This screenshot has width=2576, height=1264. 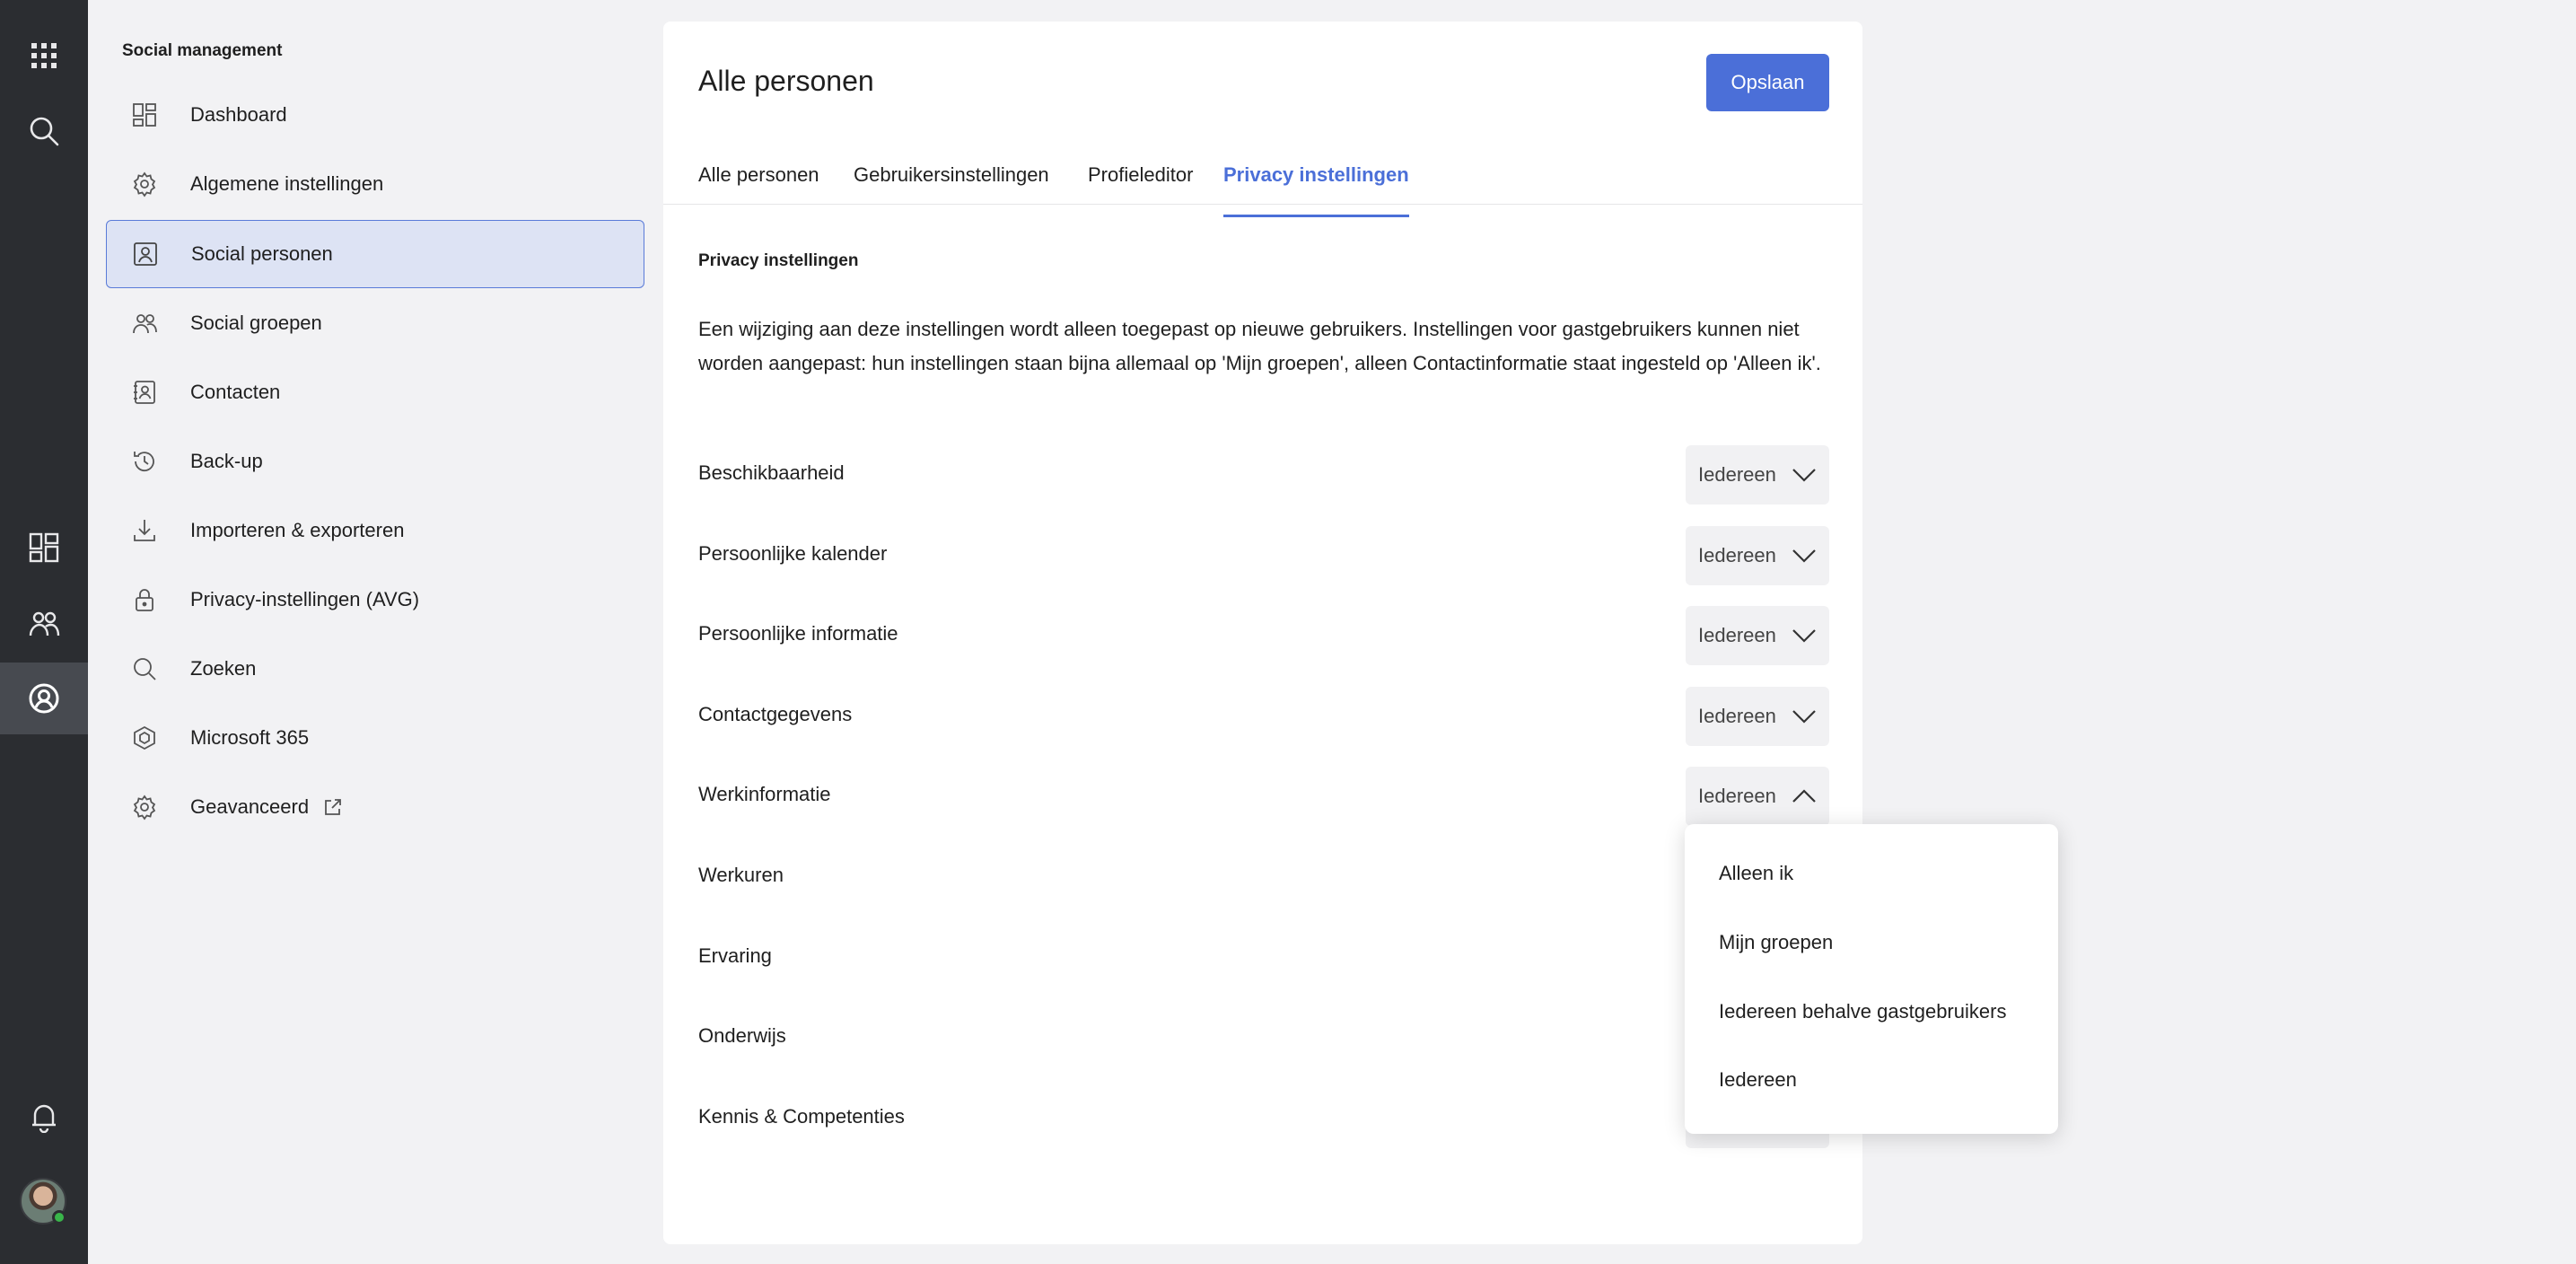 I want to click on privacy-row-contact-details: Contactgegevens Iedereen, so click(x=1263, y=716).